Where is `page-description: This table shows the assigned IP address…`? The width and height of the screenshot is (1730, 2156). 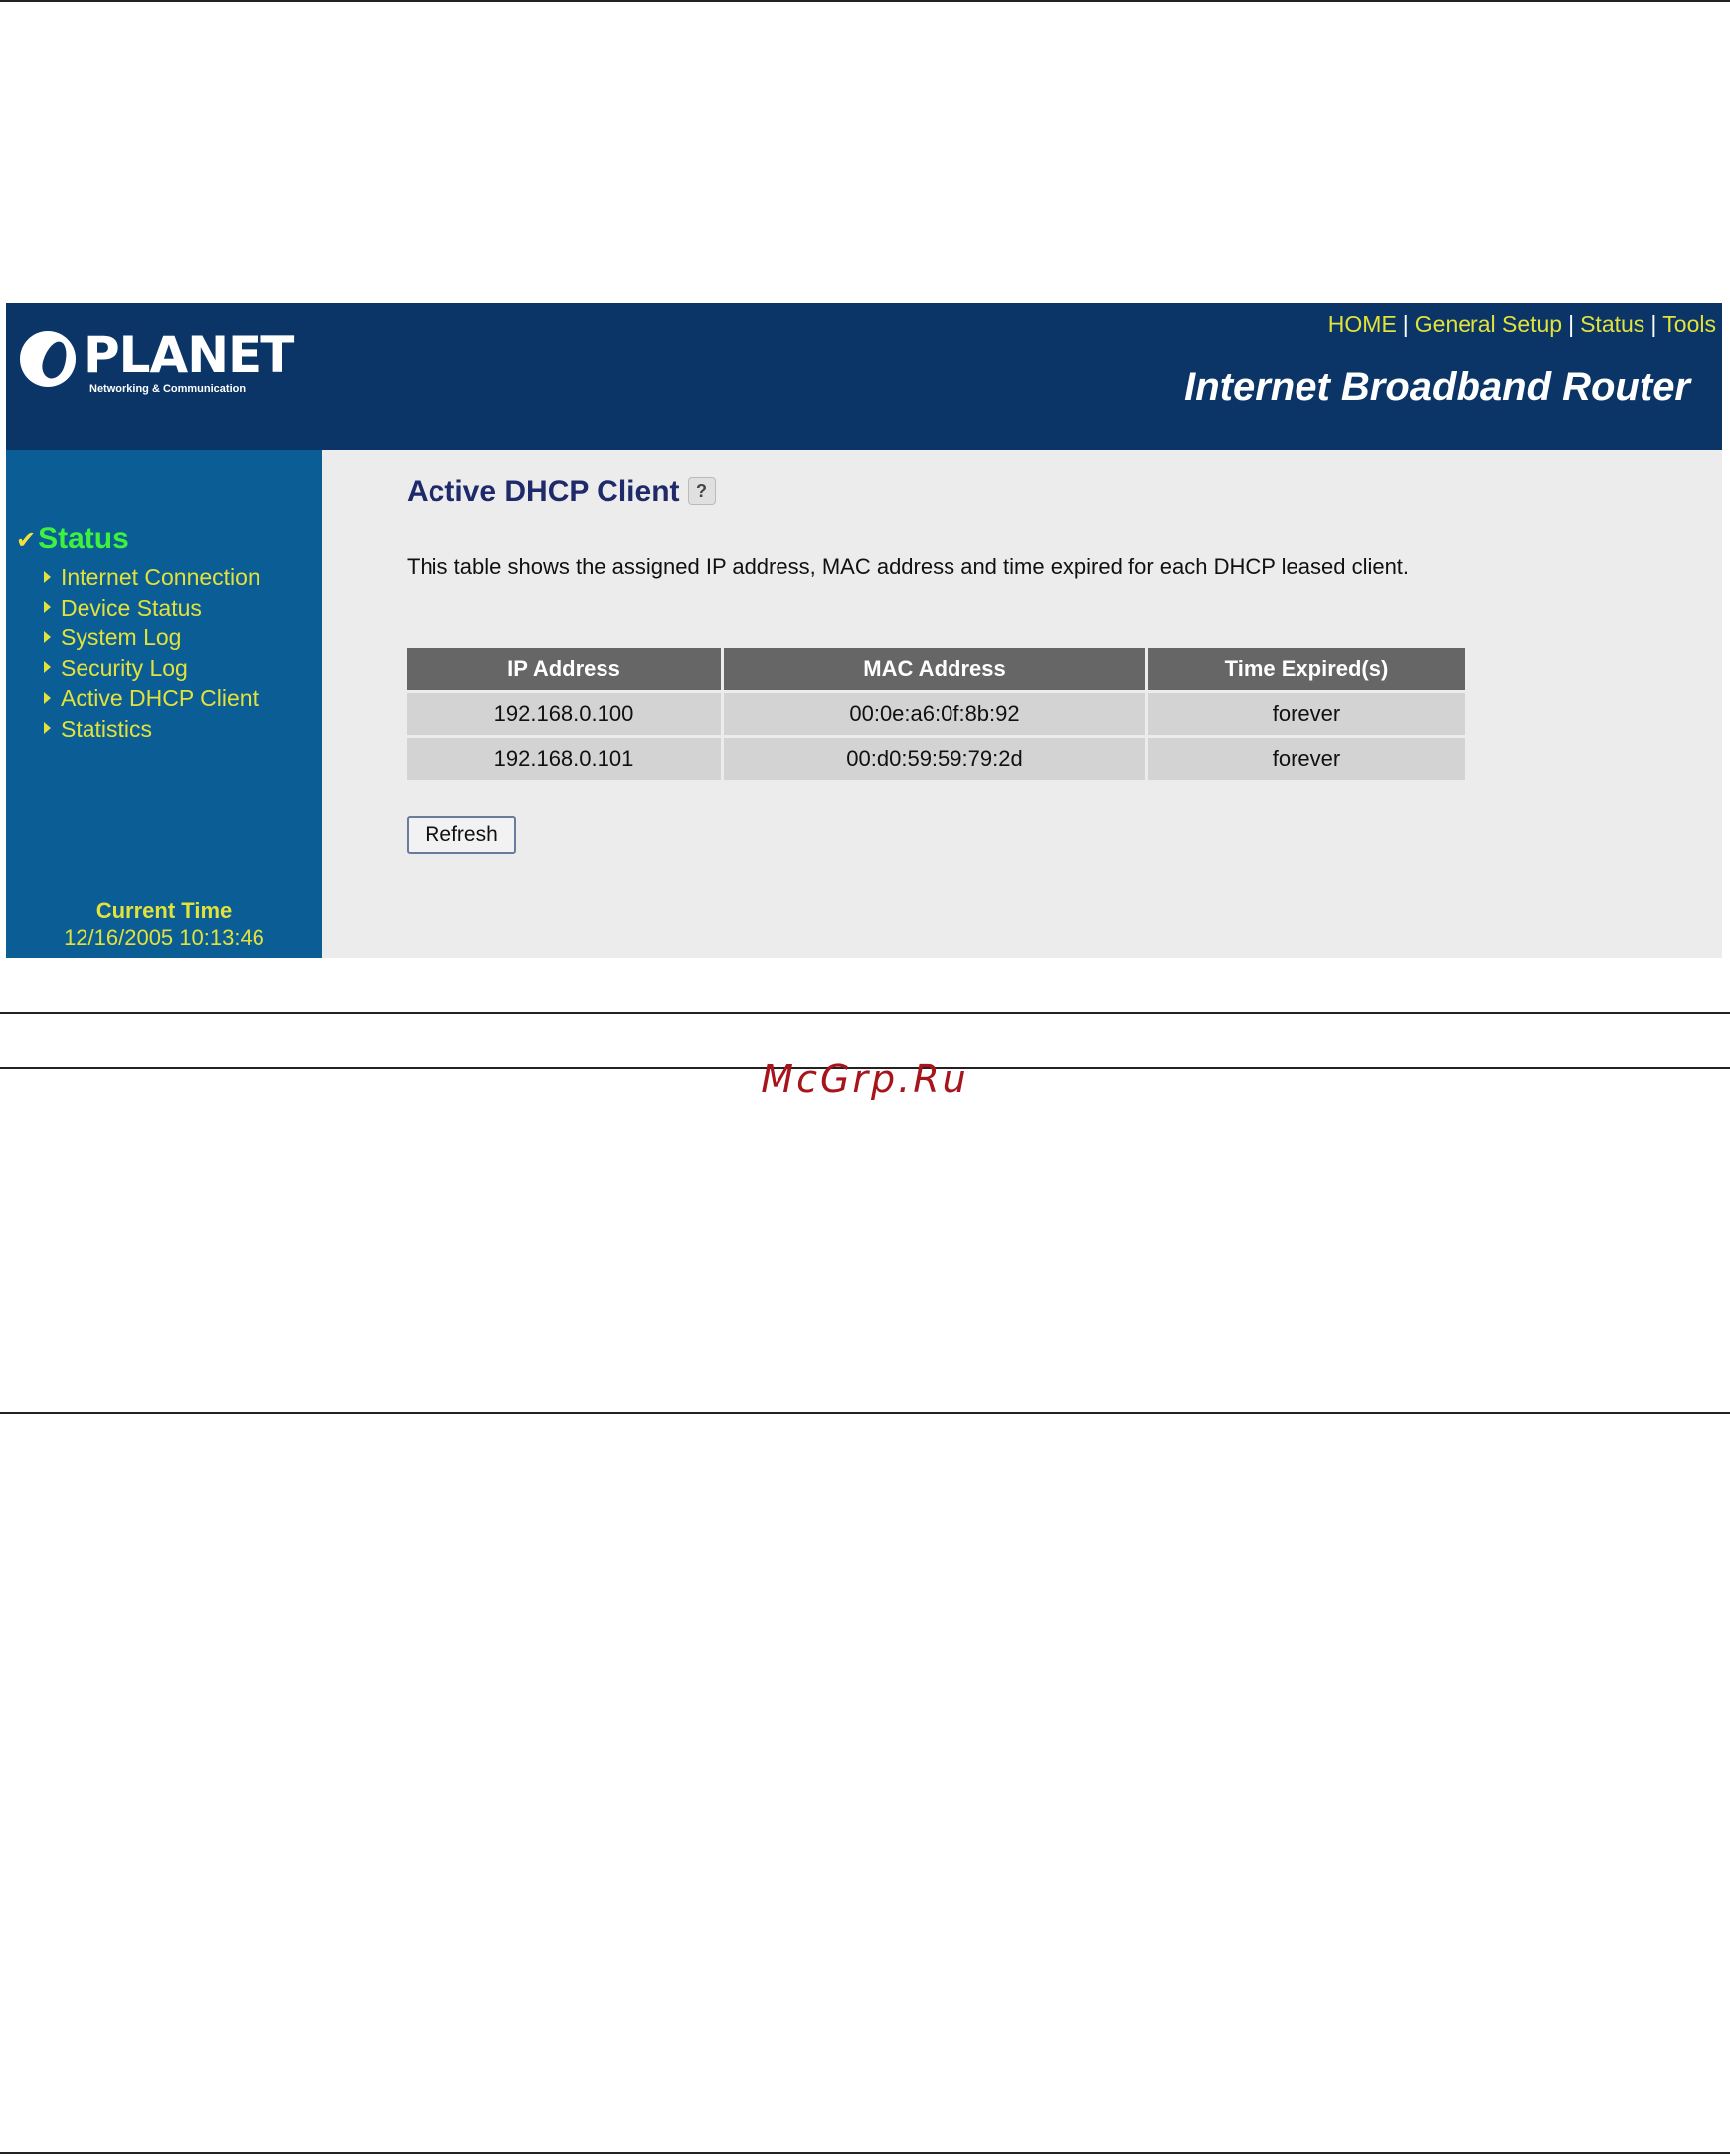
page-description: This table shows the assigned IP address… is located at coordinates (908, 566).